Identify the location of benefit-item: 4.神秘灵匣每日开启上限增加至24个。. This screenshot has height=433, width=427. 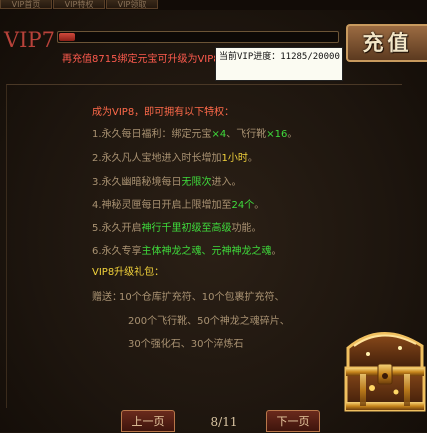
(178, 205).